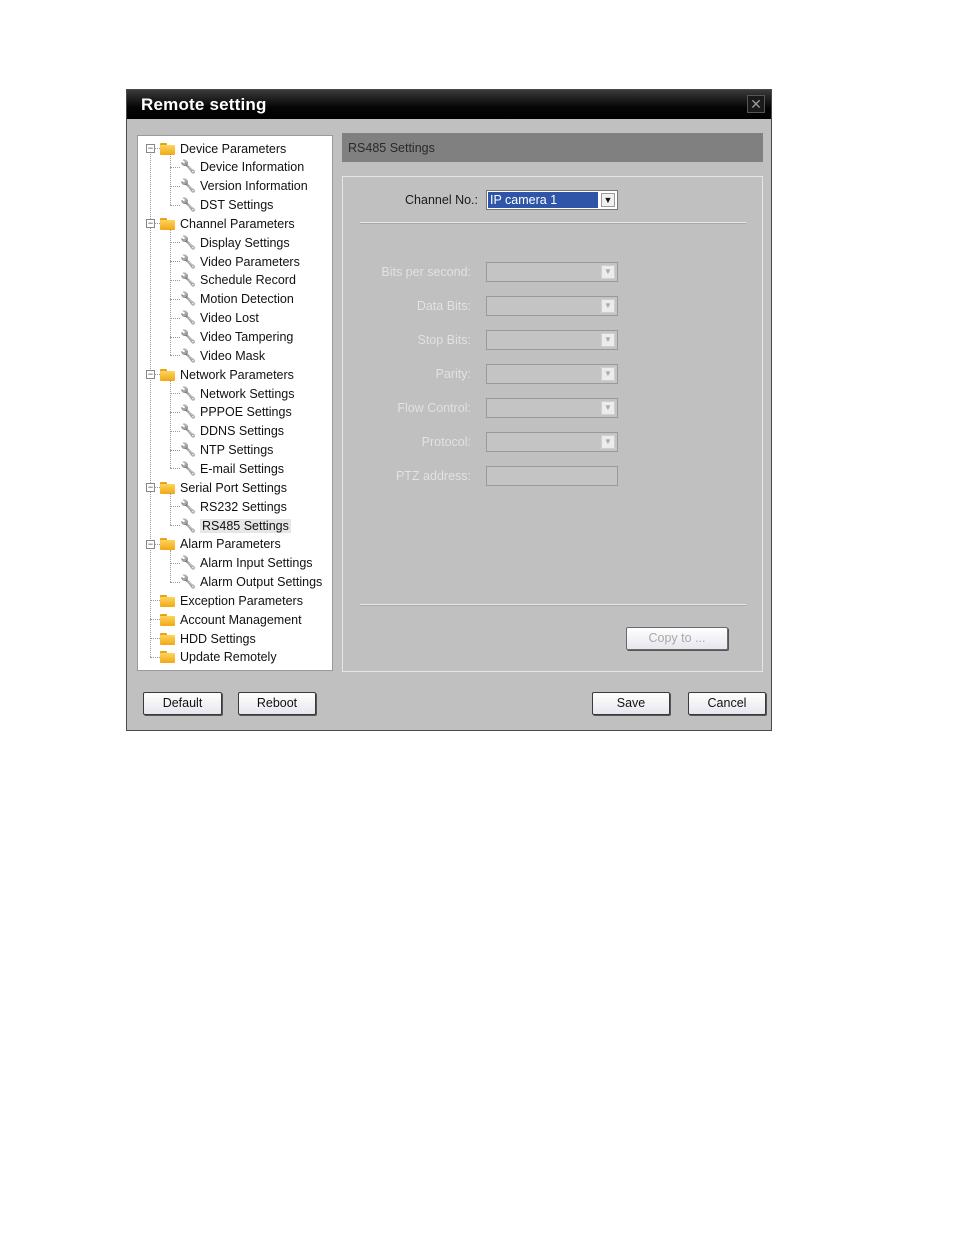 The image size is (954, 1235). Describe the element at coordinates (756, 104) in the screenshot. I see `close-button: ✕` at that location.